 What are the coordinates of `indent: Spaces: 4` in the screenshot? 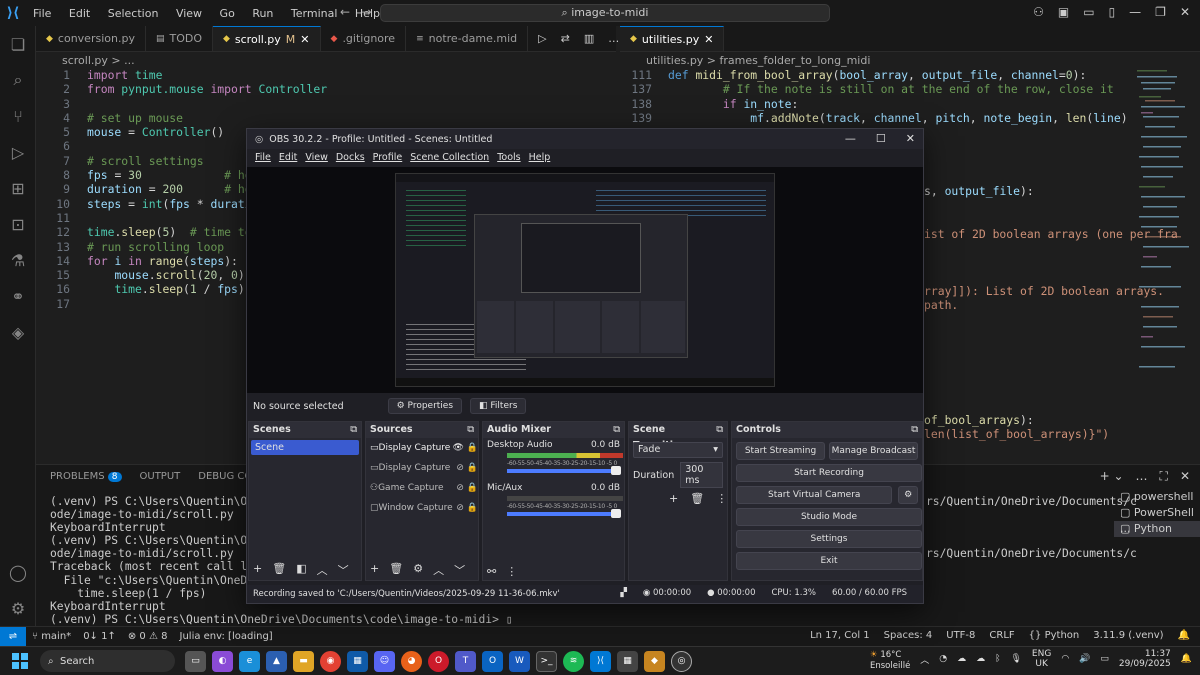 It's located at (908, 635).